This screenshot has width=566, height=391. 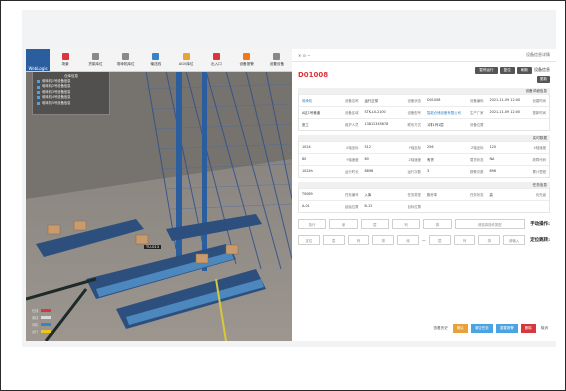 What do you see at coordinates (524, 70) in the screenshot?
I see `refresh-button: 刷新` at bounding box center [524, 70].